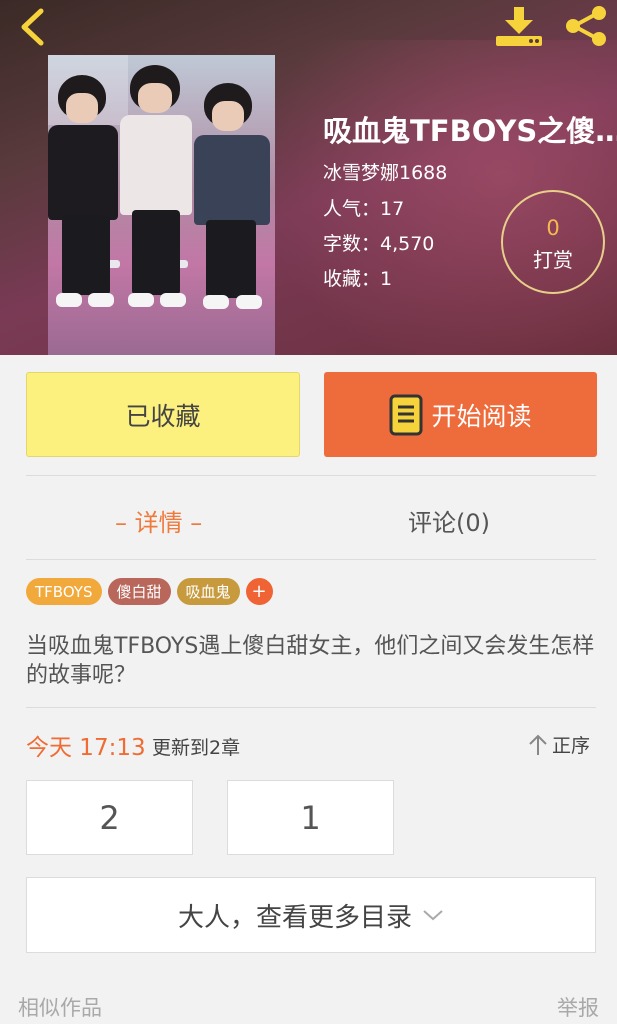 This screenshot has height=1024, width=617. I want to click on chapter-item: 2, so click(109, 817).